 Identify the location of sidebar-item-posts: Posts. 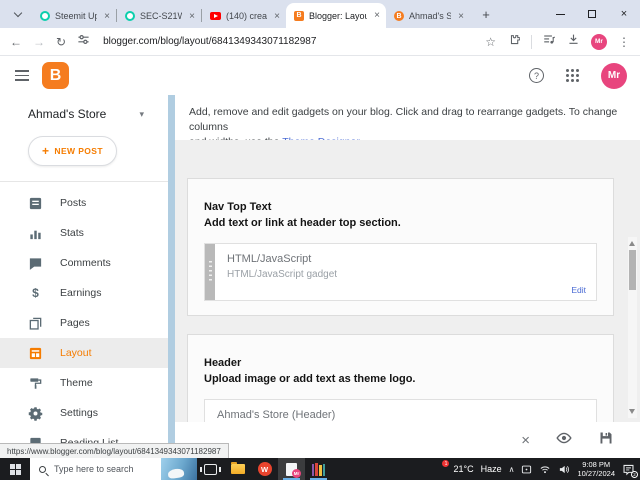
(84, 203).